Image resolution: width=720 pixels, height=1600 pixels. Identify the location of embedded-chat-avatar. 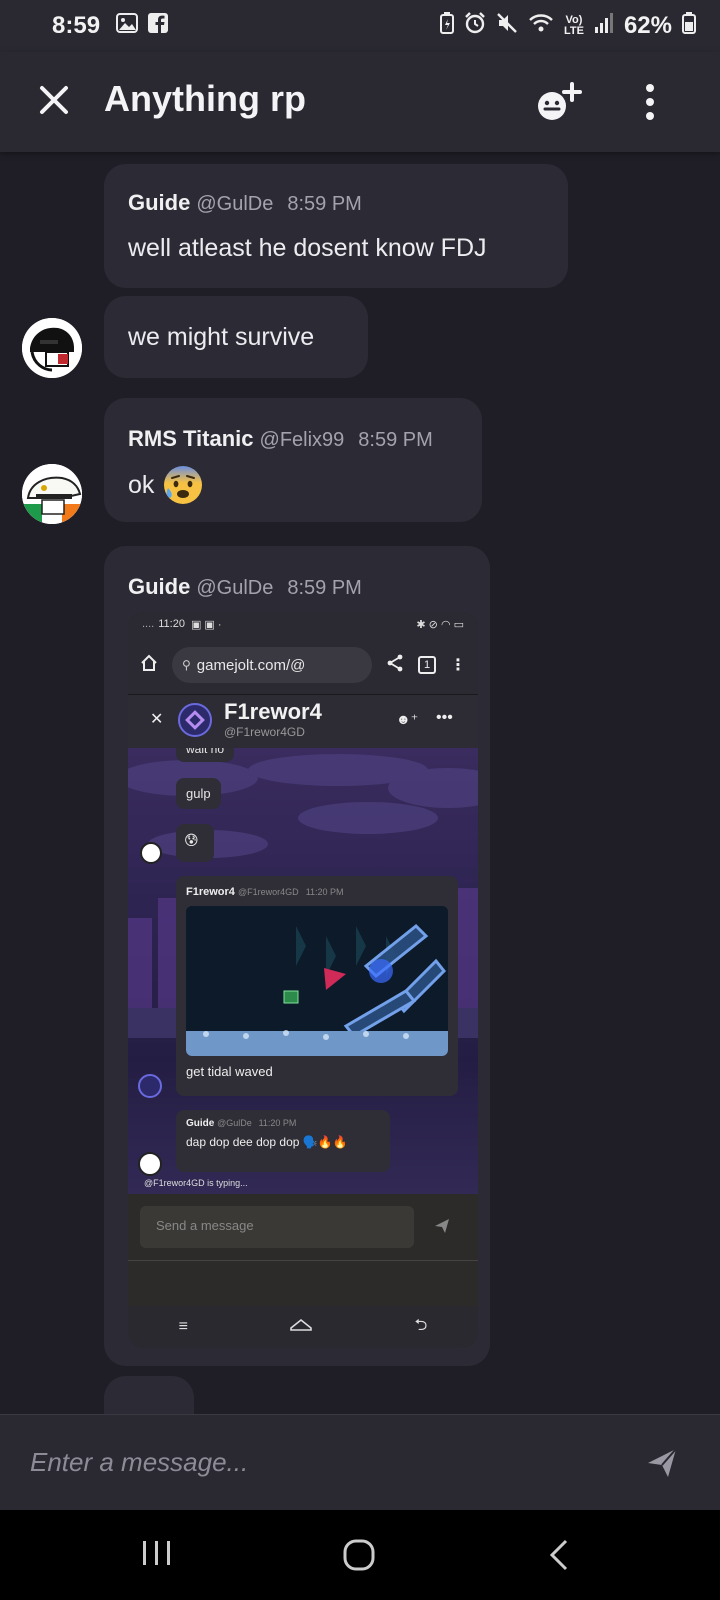
(195, 720).